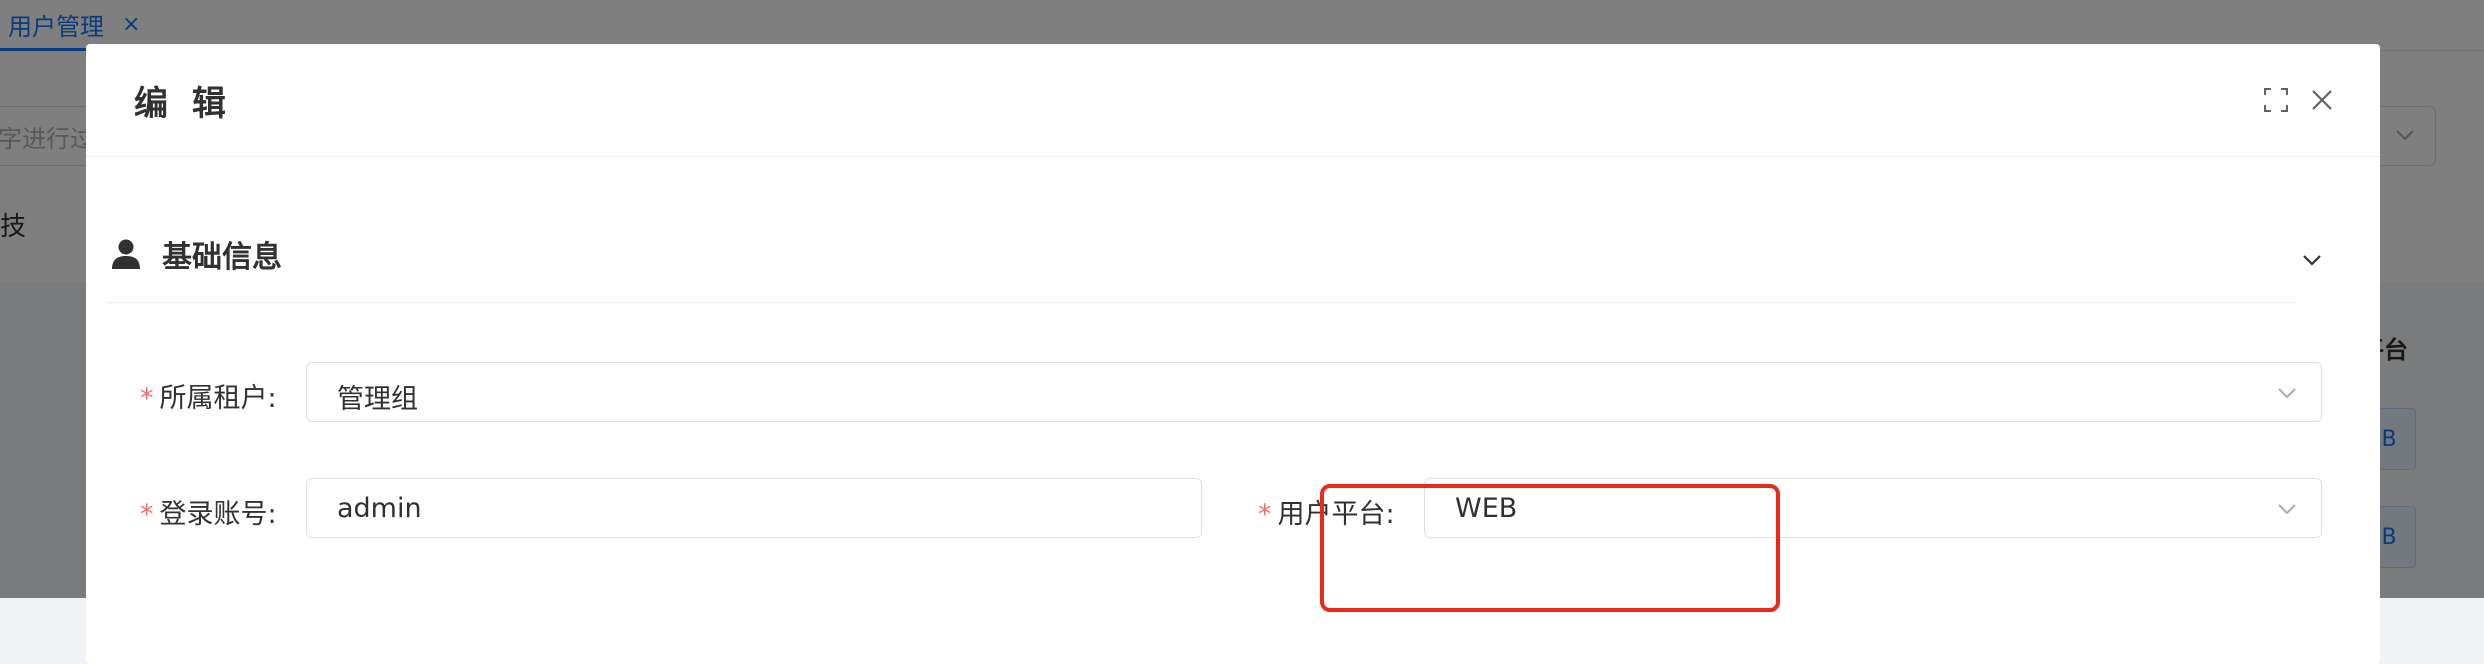  I want to click on highlight-box, so click(1550, 548).